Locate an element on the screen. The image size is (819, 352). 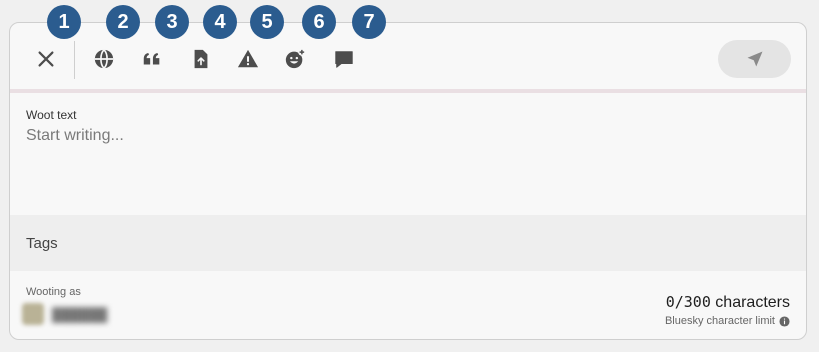
emoji-add-icon is located at coordinates (295, 58).